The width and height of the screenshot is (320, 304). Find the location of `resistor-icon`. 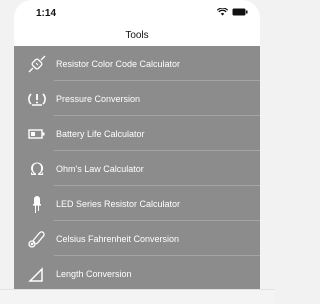

resistor-icon is located at coordinates (37, 64).